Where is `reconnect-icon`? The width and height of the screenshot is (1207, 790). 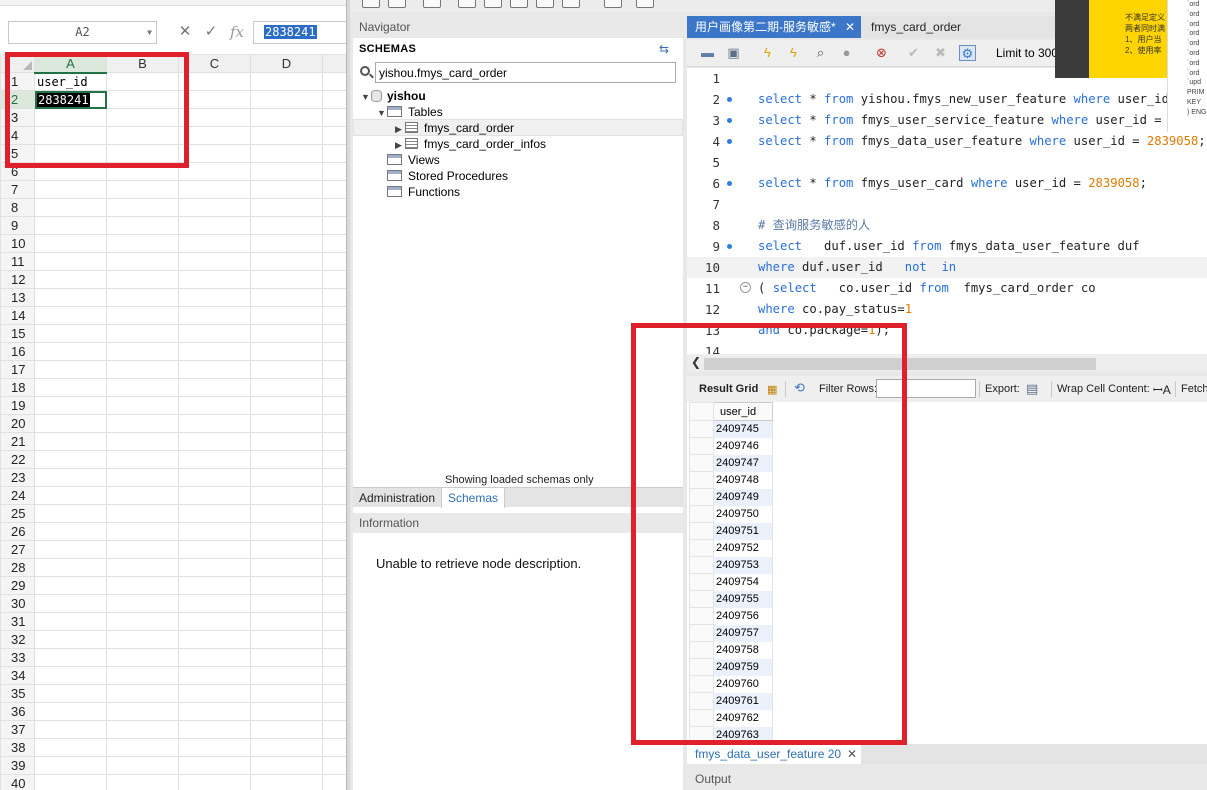 reconnect-icon is located at coordinates (645, 4).